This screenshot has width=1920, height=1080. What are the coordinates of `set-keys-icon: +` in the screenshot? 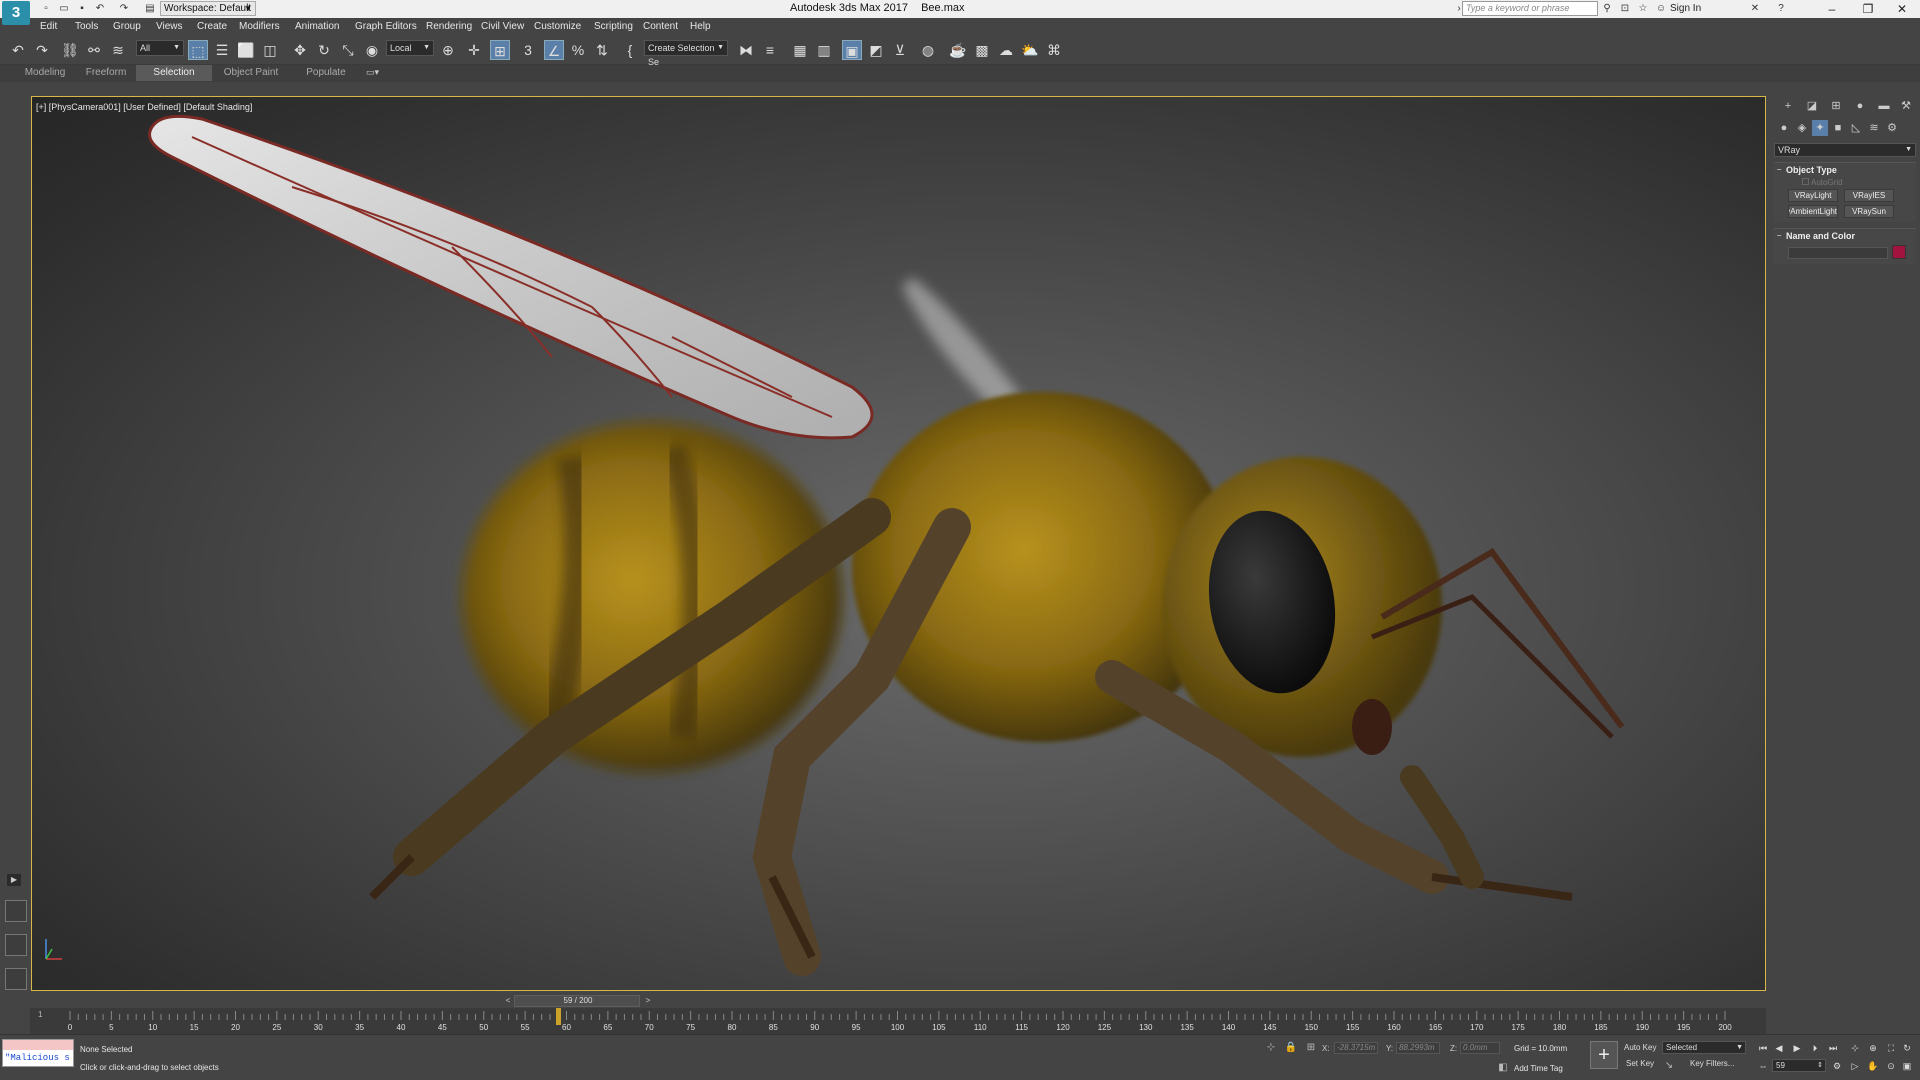 It's located at (1604, 1055).